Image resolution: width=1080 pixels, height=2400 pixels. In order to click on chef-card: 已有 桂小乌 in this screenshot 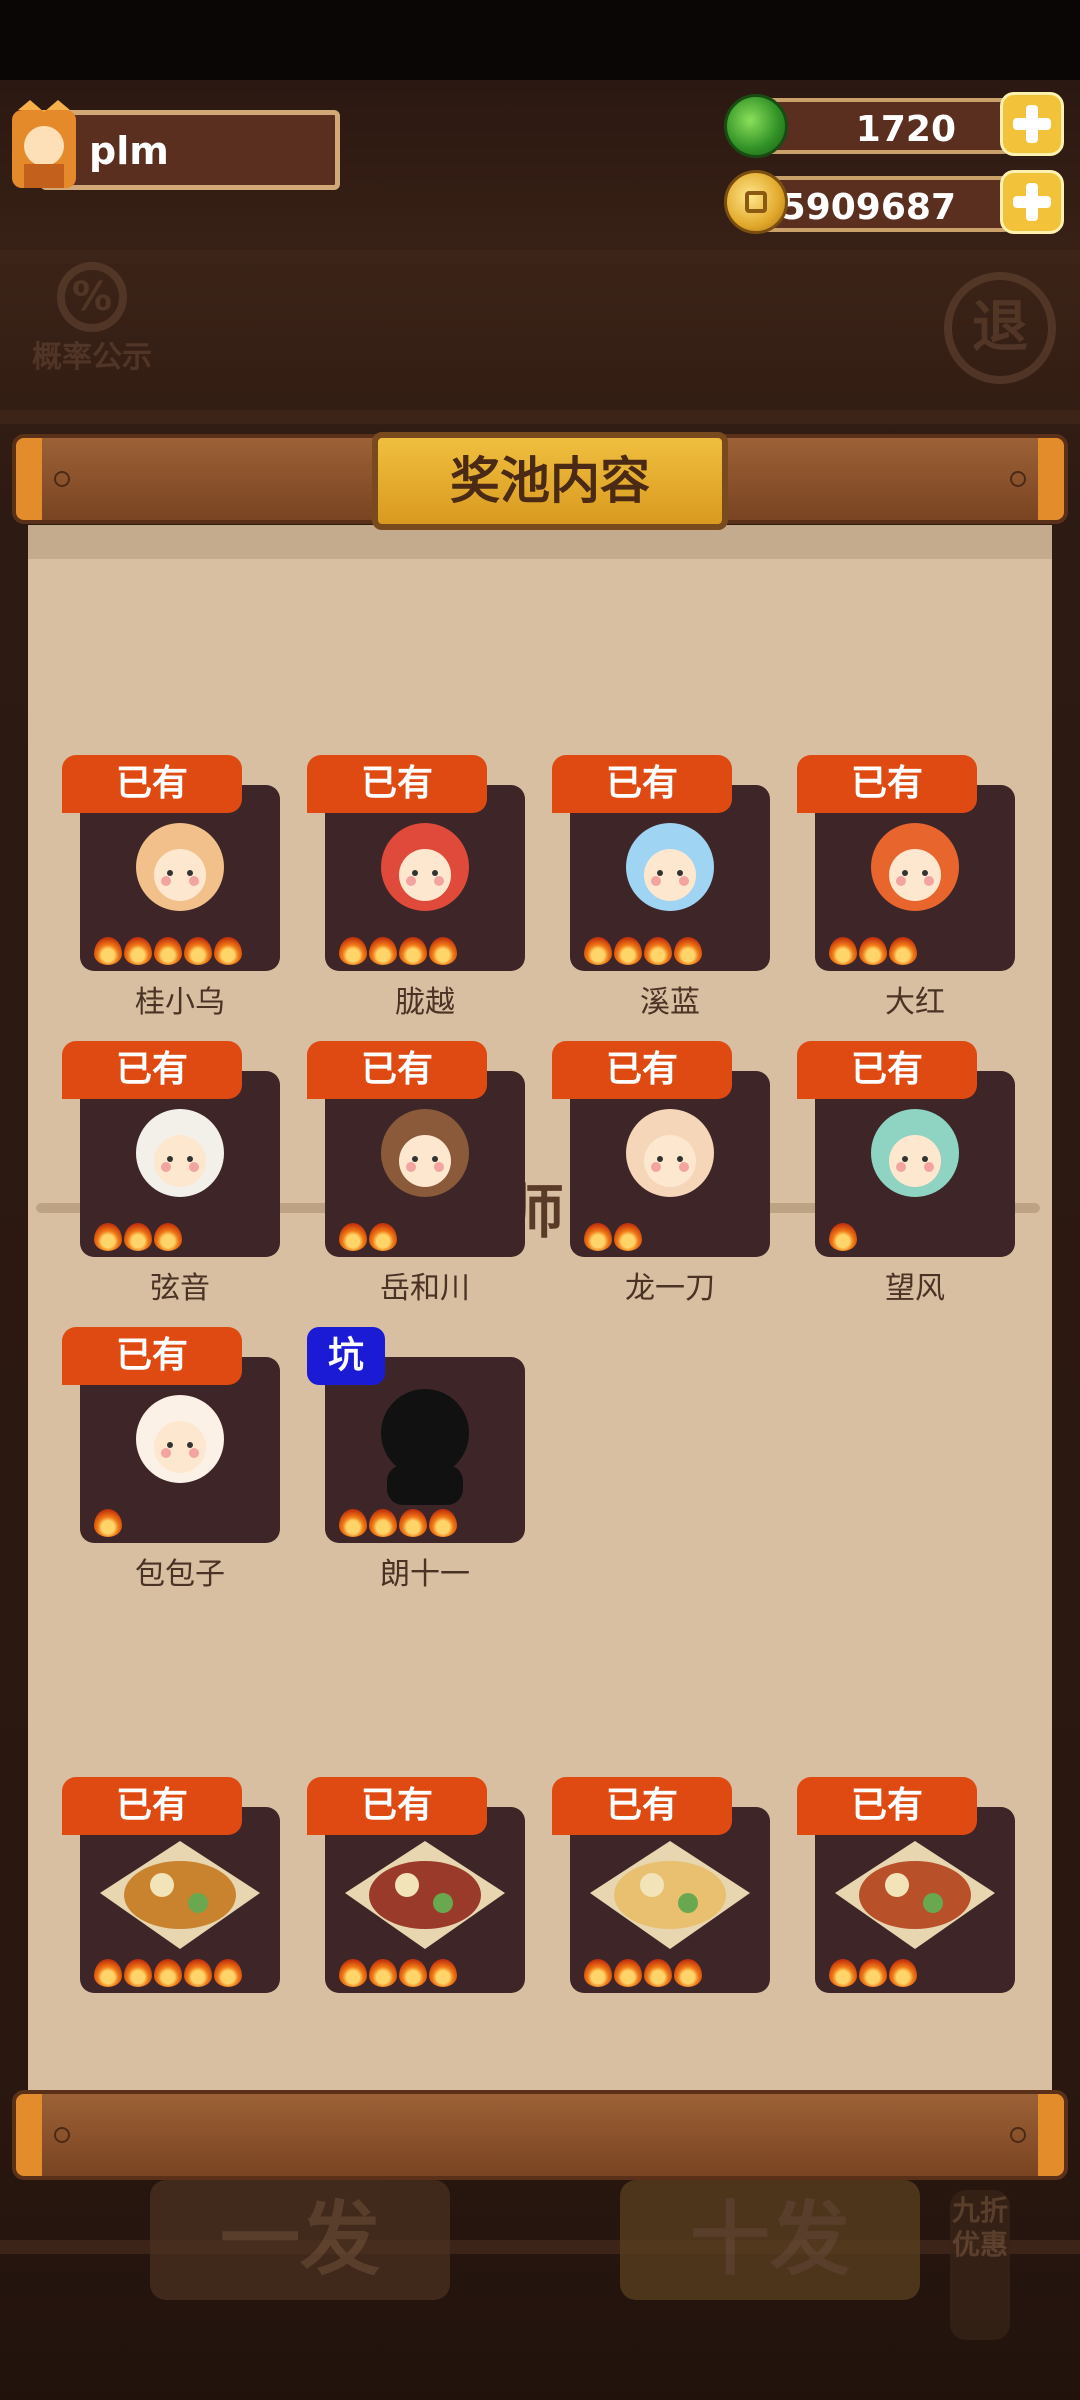, I will do `click(171, 887)`.